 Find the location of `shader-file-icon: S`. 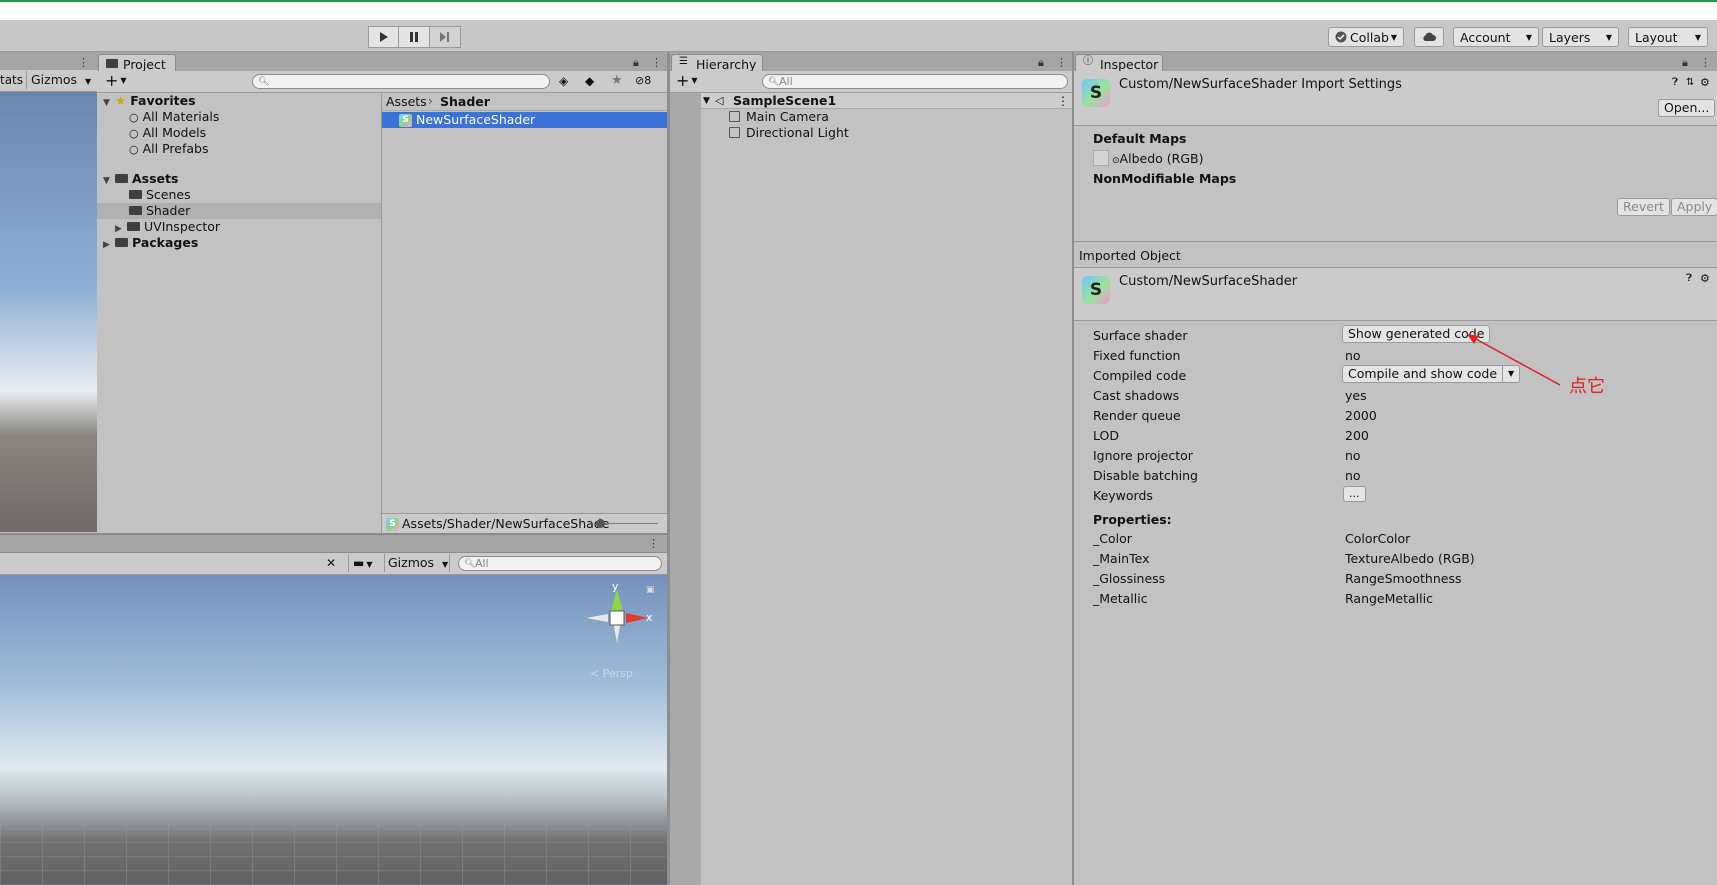

shader-file-icon: S is located at coordinates (405, 120).